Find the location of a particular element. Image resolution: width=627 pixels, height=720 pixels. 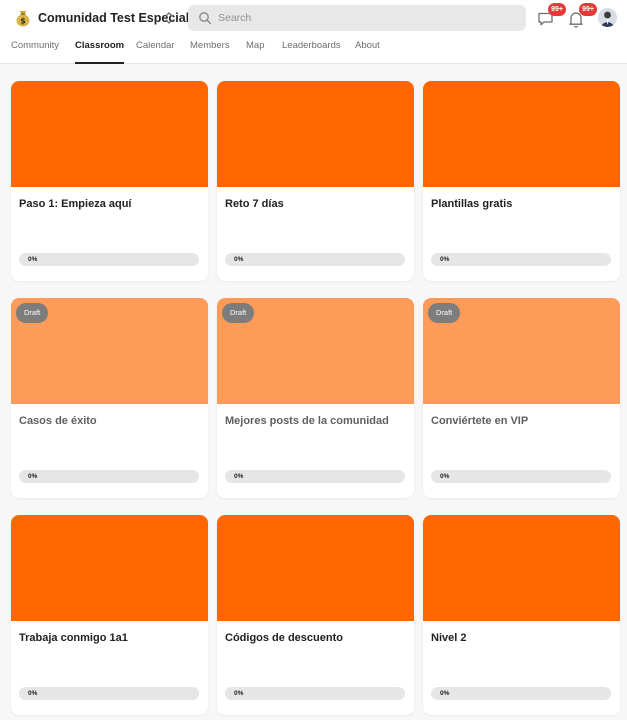

money-bag-icon: $ is located at coordinates (23, 18).